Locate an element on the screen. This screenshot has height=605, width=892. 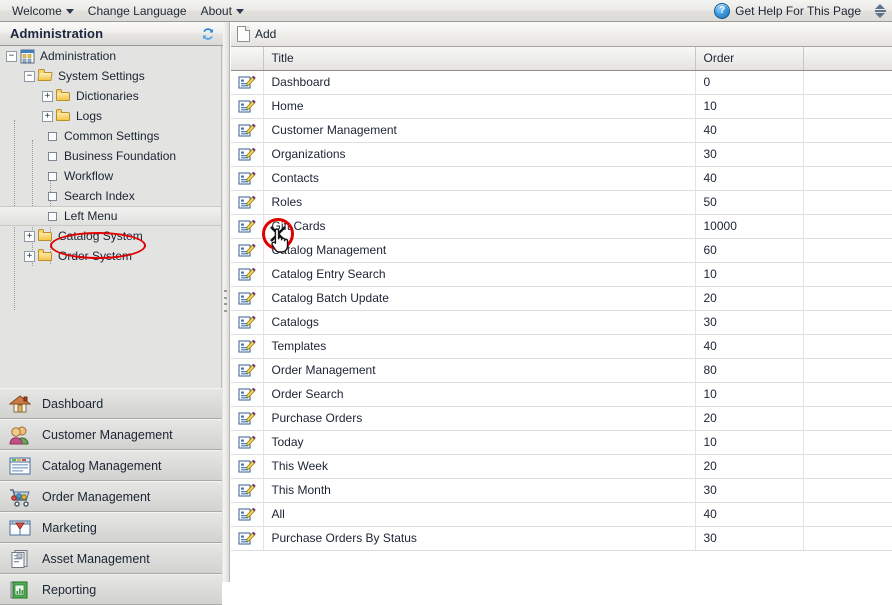
panel-splitter is located at coordinates (226, 302).